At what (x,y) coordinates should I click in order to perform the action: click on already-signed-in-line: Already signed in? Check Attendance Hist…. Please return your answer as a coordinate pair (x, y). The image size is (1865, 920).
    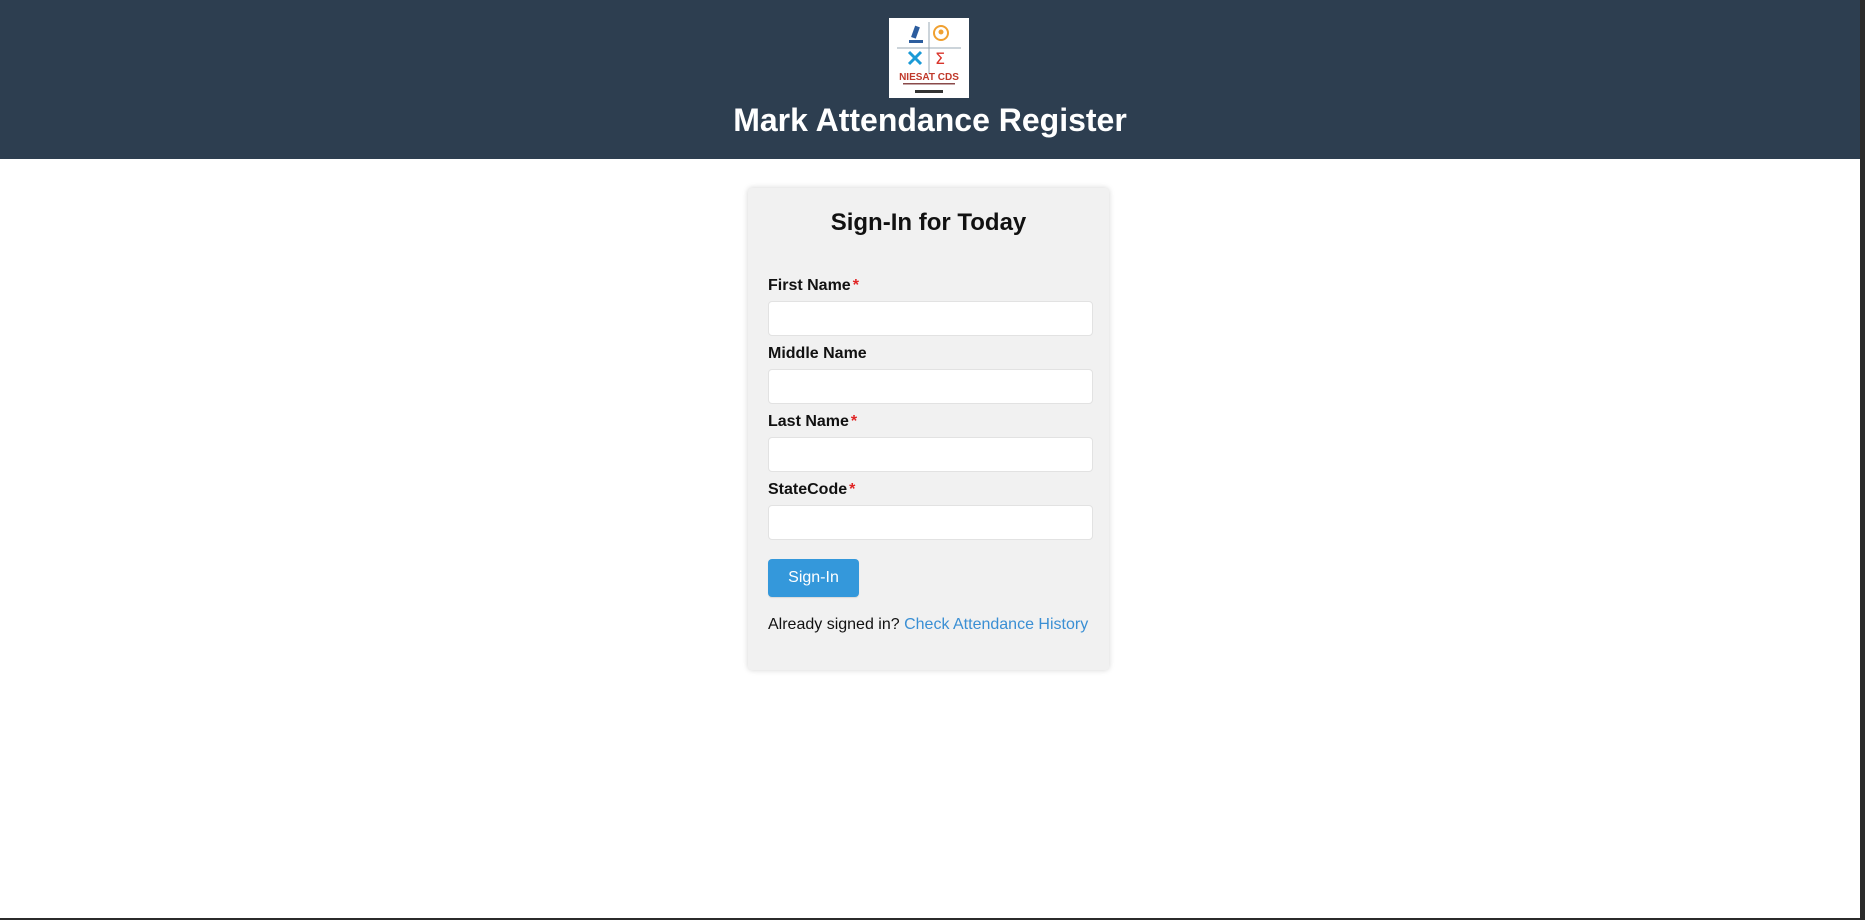
    Looking at the image, I should click on (928, 625).